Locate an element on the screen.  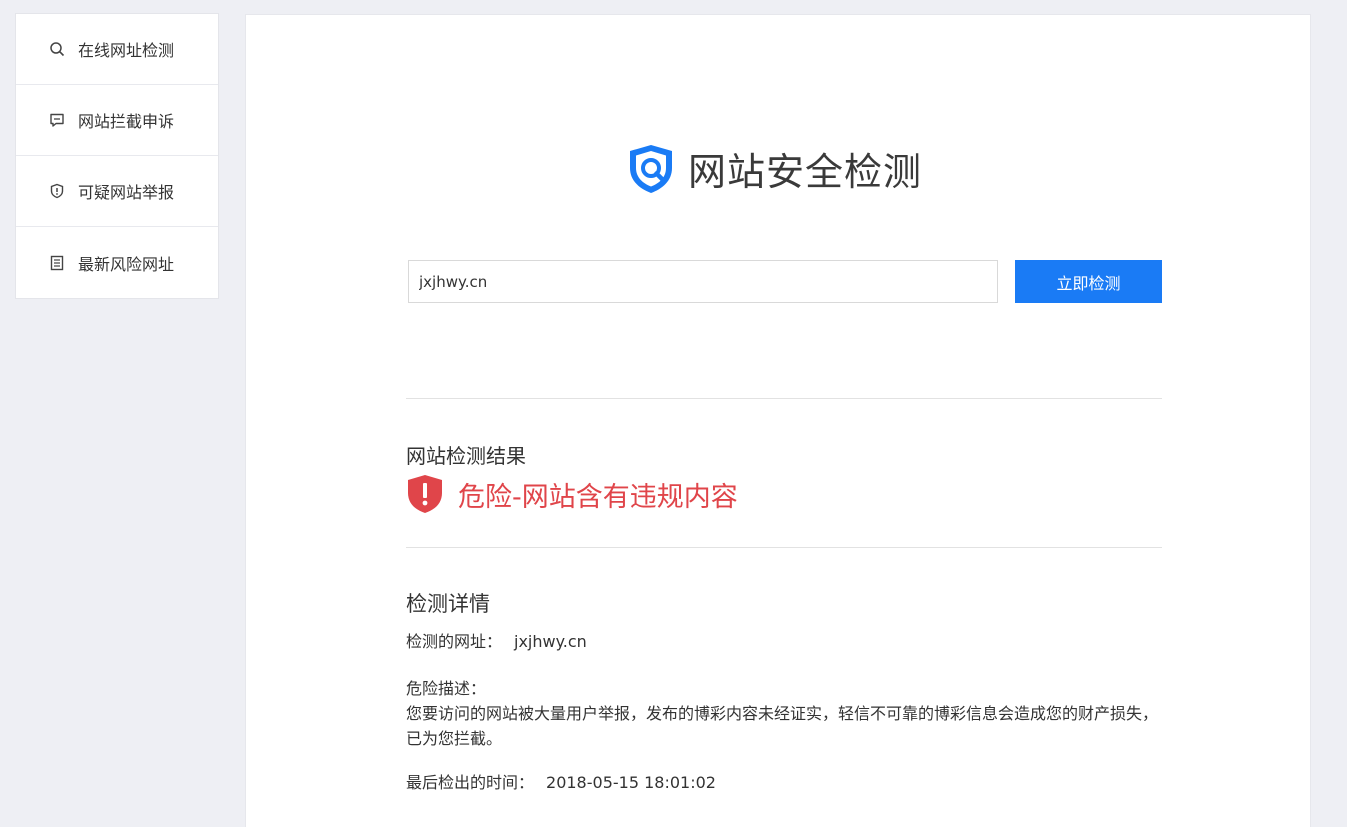
checked-url-value: jxjhwy.cn is located at coordinates (550, 641).